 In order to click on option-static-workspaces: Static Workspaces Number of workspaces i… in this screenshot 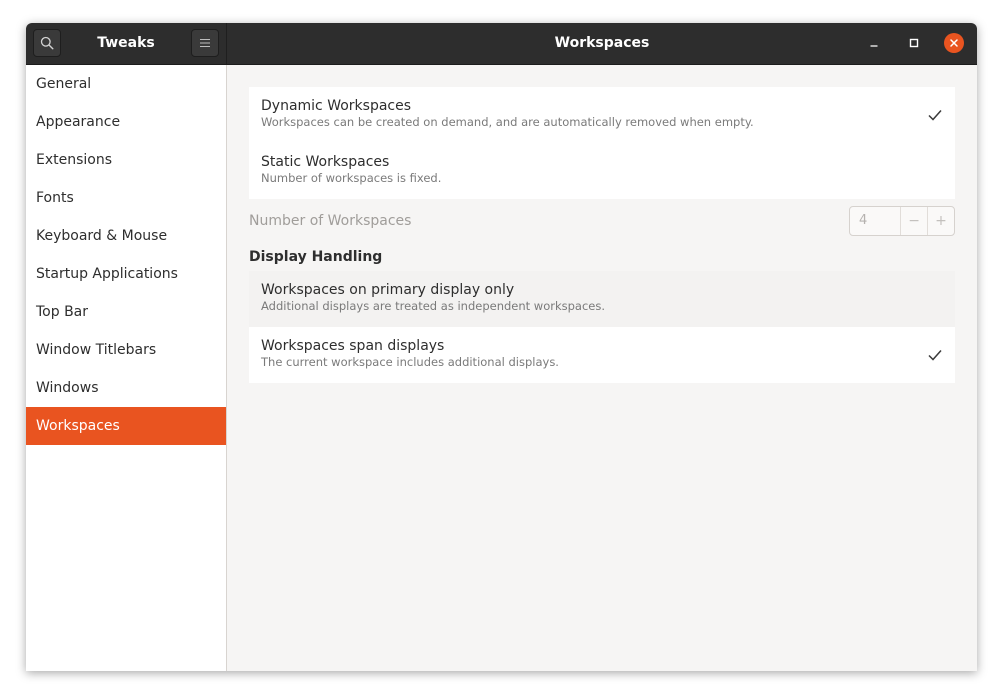, I will do `click(602, 171)`.